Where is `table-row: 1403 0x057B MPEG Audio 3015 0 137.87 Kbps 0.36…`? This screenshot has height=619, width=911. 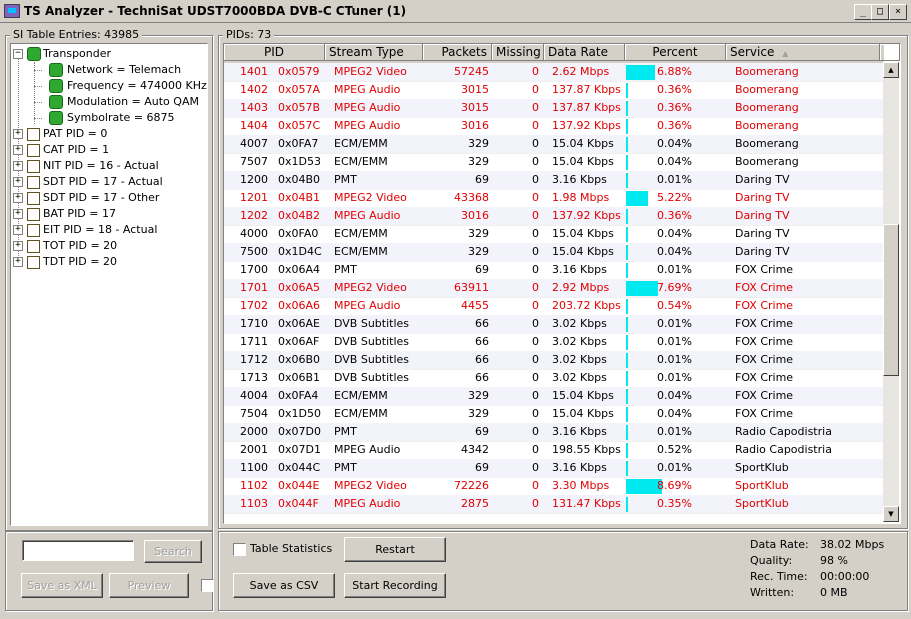 table-row: 1403 0x057B MPEG Audio 3015 0 137.87 Kbps 0.36… is located at coordinates (554, 108).